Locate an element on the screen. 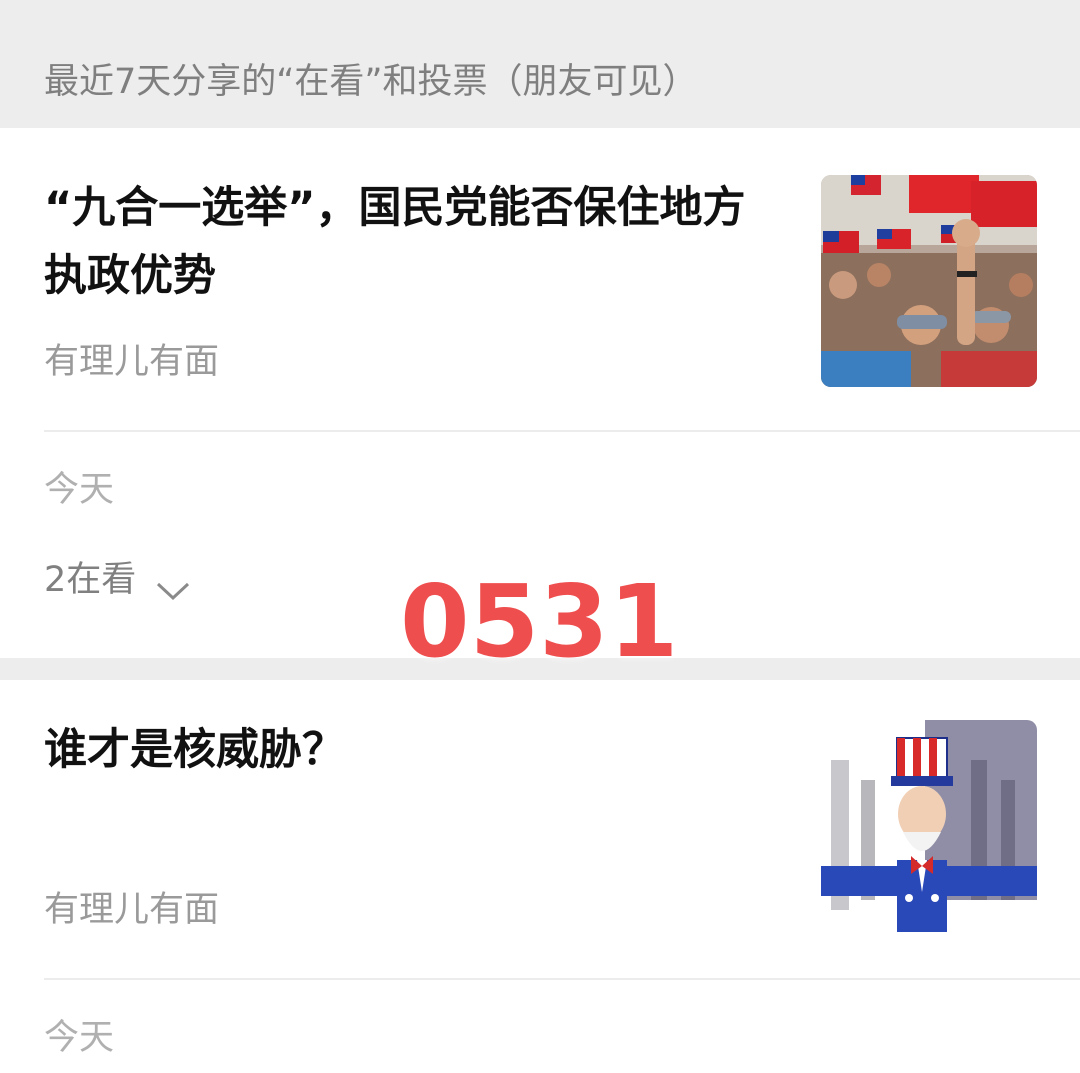 The height and width of the screenshot is (1073, 1080). viewing-count: 2在看 is located at coordinates (90, 580).